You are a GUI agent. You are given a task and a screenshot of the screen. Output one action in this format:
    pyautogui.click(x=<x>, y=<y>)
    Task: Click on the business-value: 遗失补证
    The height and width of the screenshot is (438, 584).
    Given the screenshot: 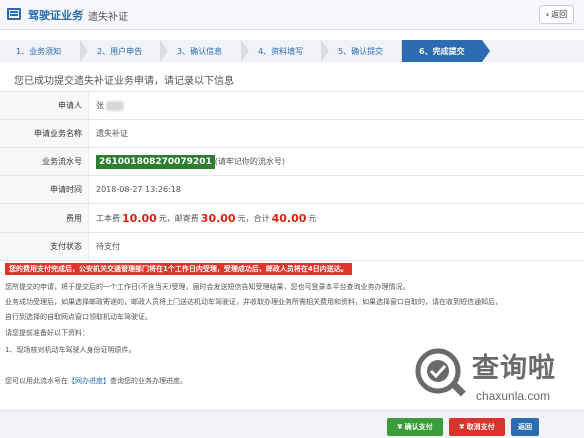 What is the action you would take?
    pyautogui.click(x=112, y=133)
    